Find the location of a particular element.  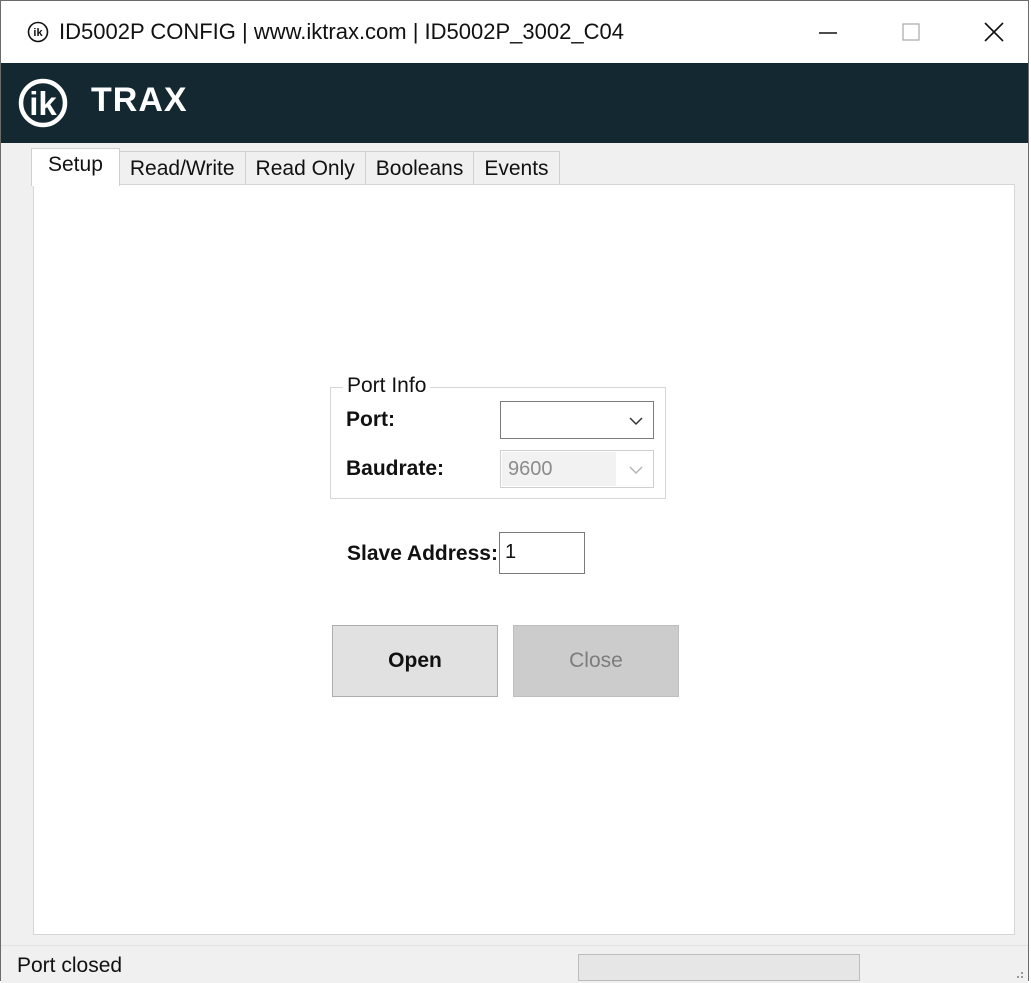

close-icon is located at coordinates (994, 32).